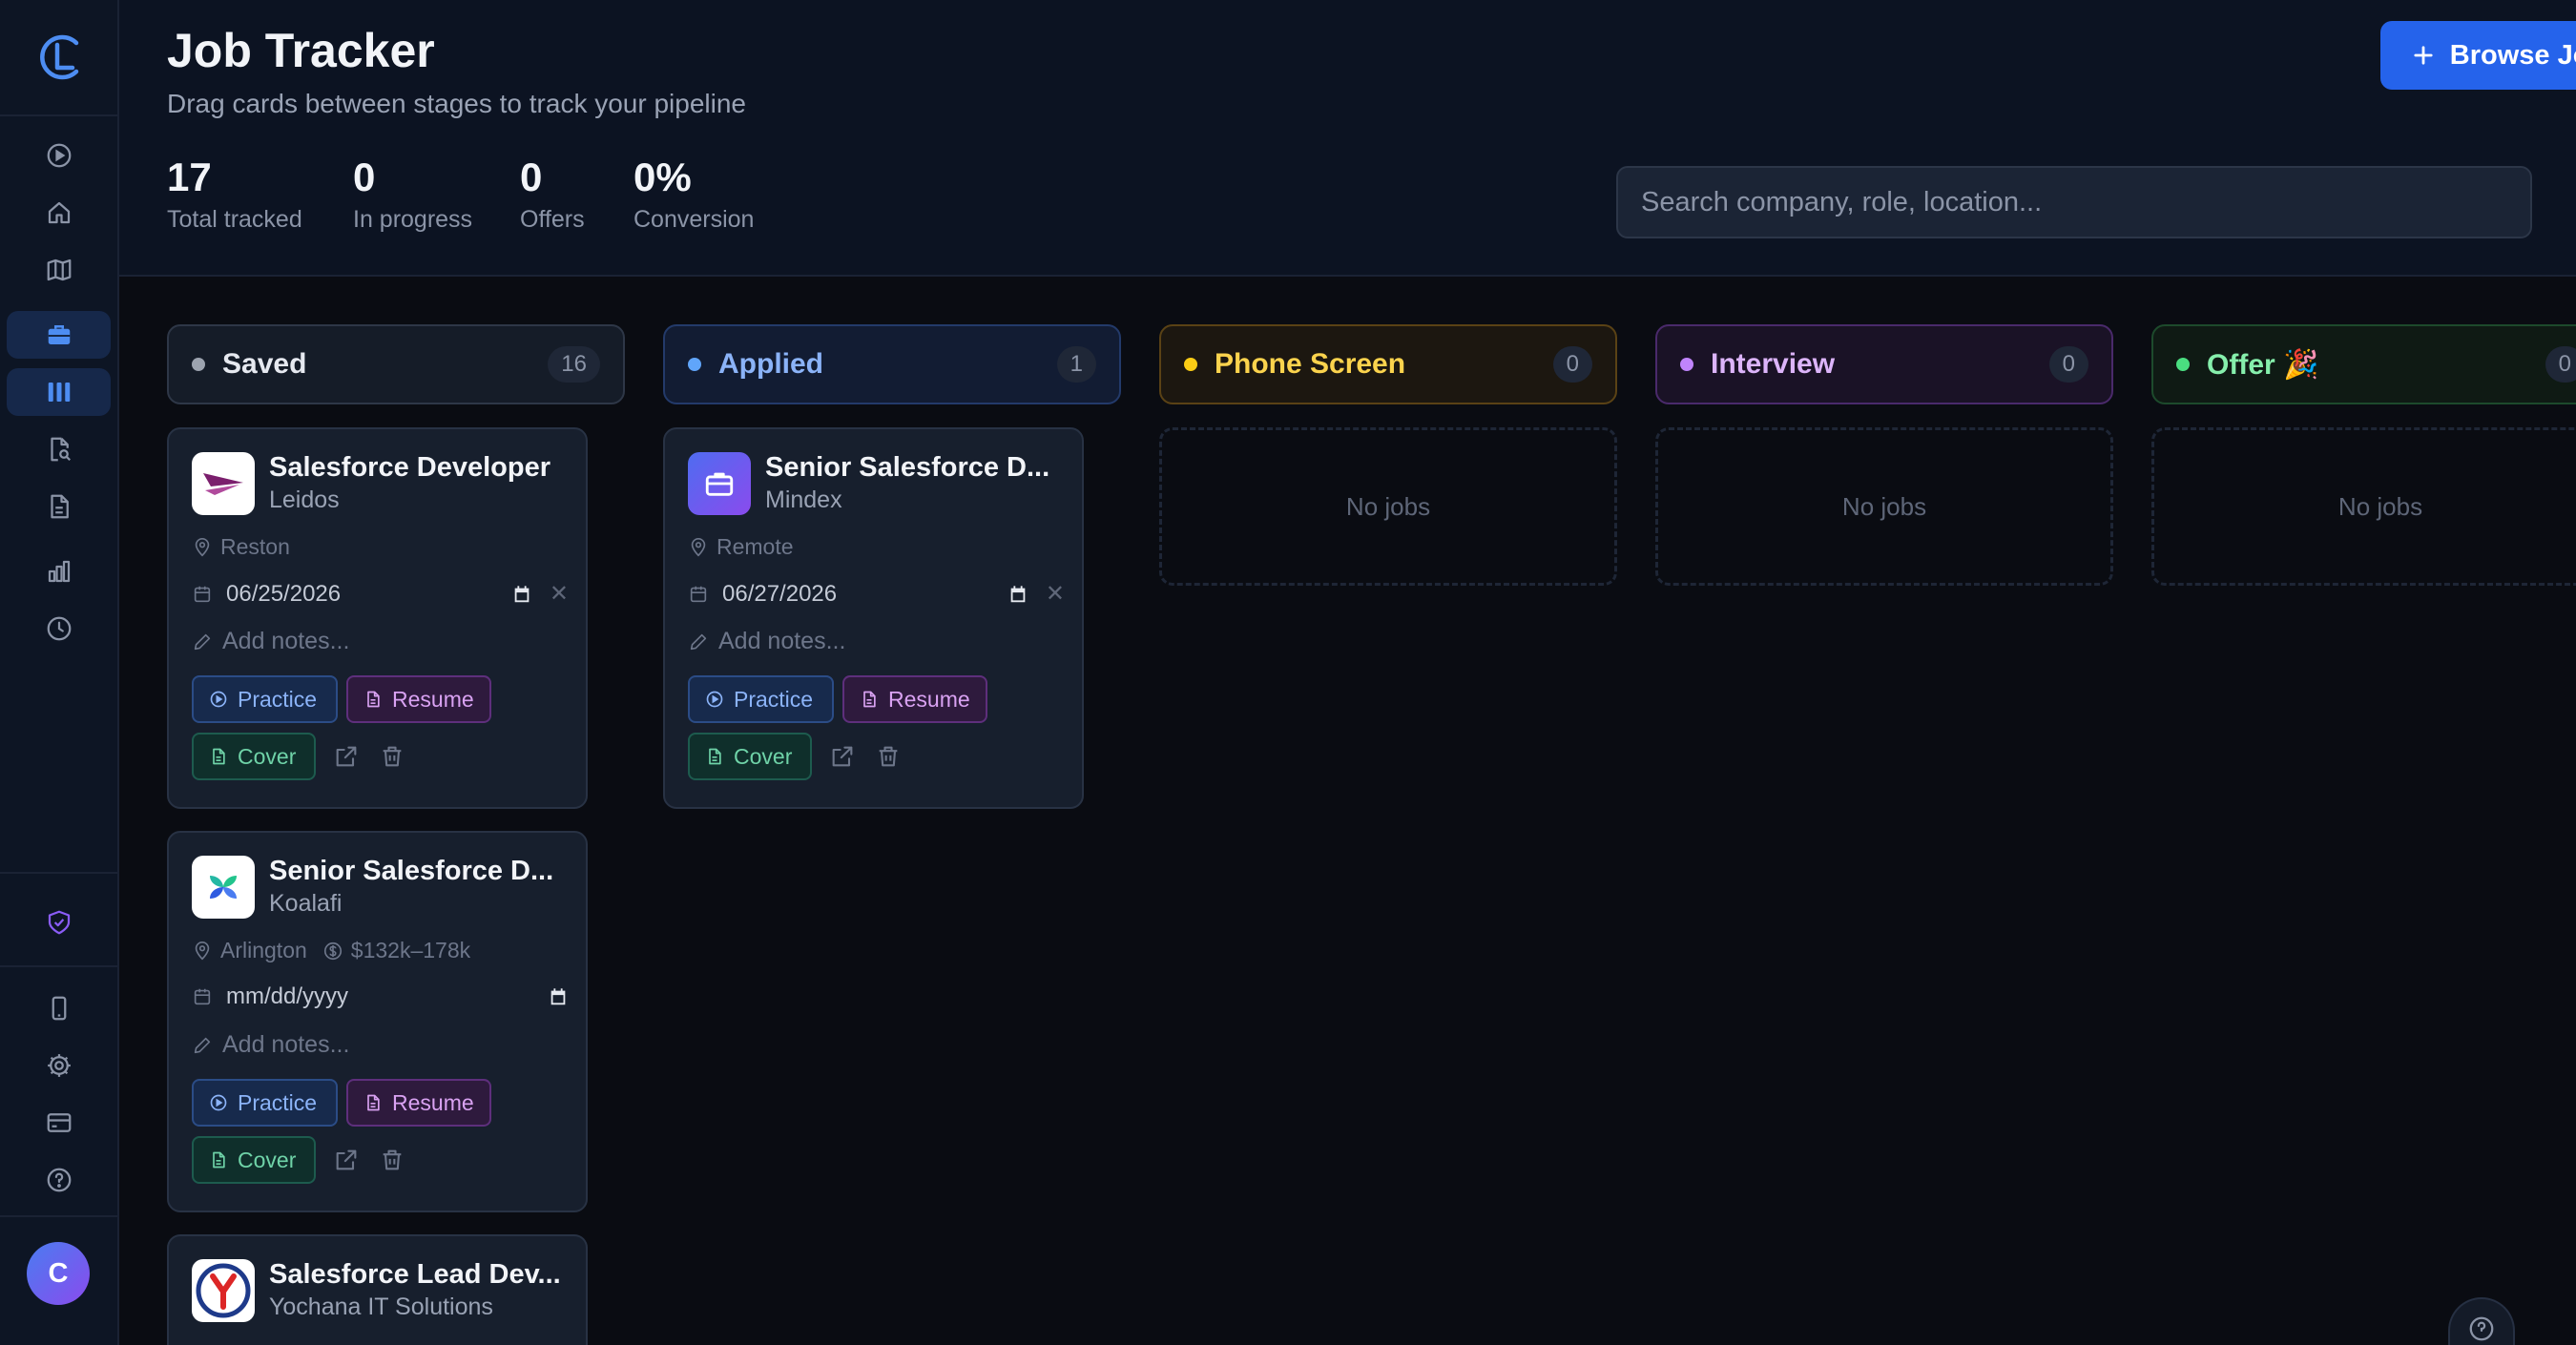  Describe the element at coordinates (2478, 55) in the screenshot. I see `browse-jobs-button: Browse Jobs` at that location.